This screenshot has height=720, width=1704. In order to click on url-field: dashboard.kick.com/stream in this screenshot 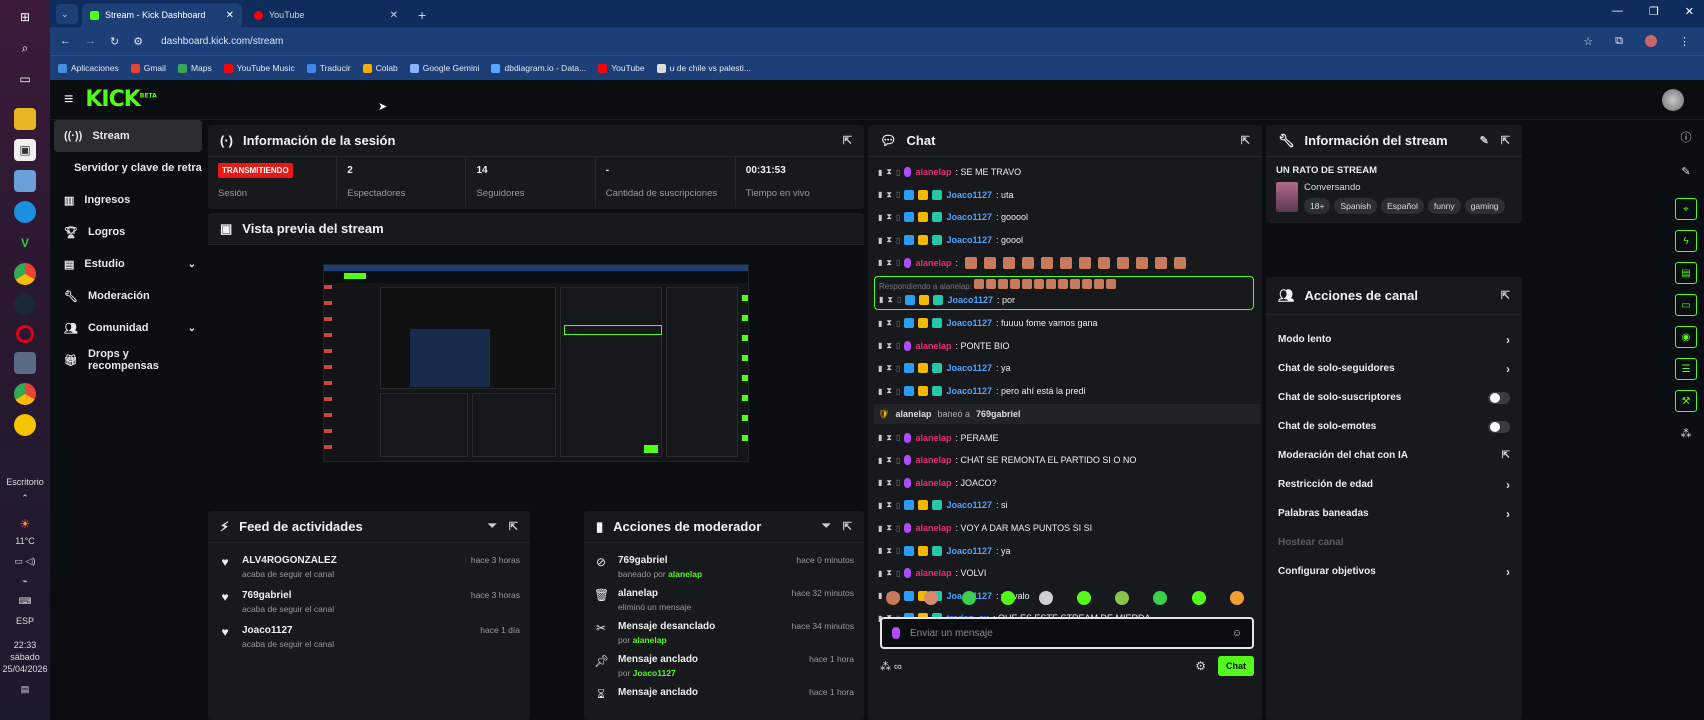, I will do `click(222, 41)`.